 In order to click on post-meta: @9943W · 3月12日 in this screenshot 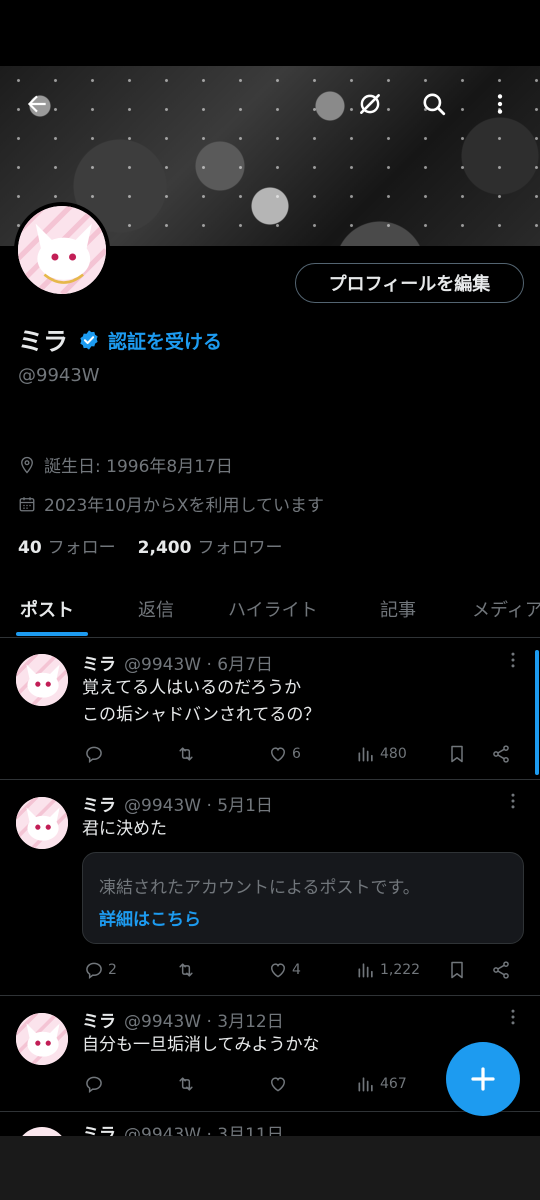, I will do `click(204, 1022)`.